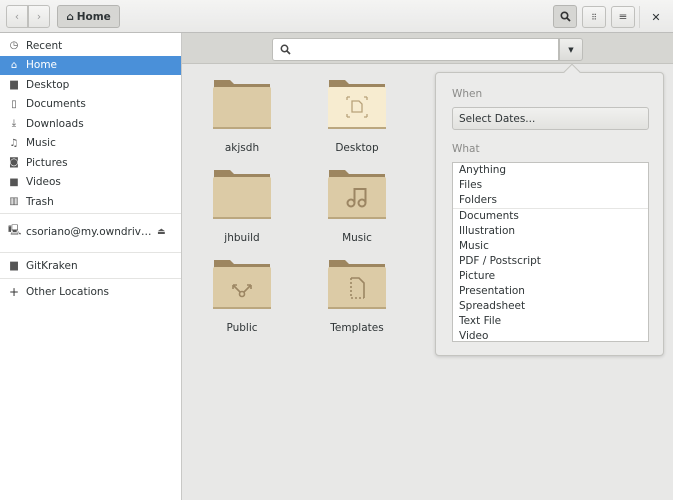  Describe the element at coordinates (357, 238) in the screenshot. I see `folder-name: Music` at that location.